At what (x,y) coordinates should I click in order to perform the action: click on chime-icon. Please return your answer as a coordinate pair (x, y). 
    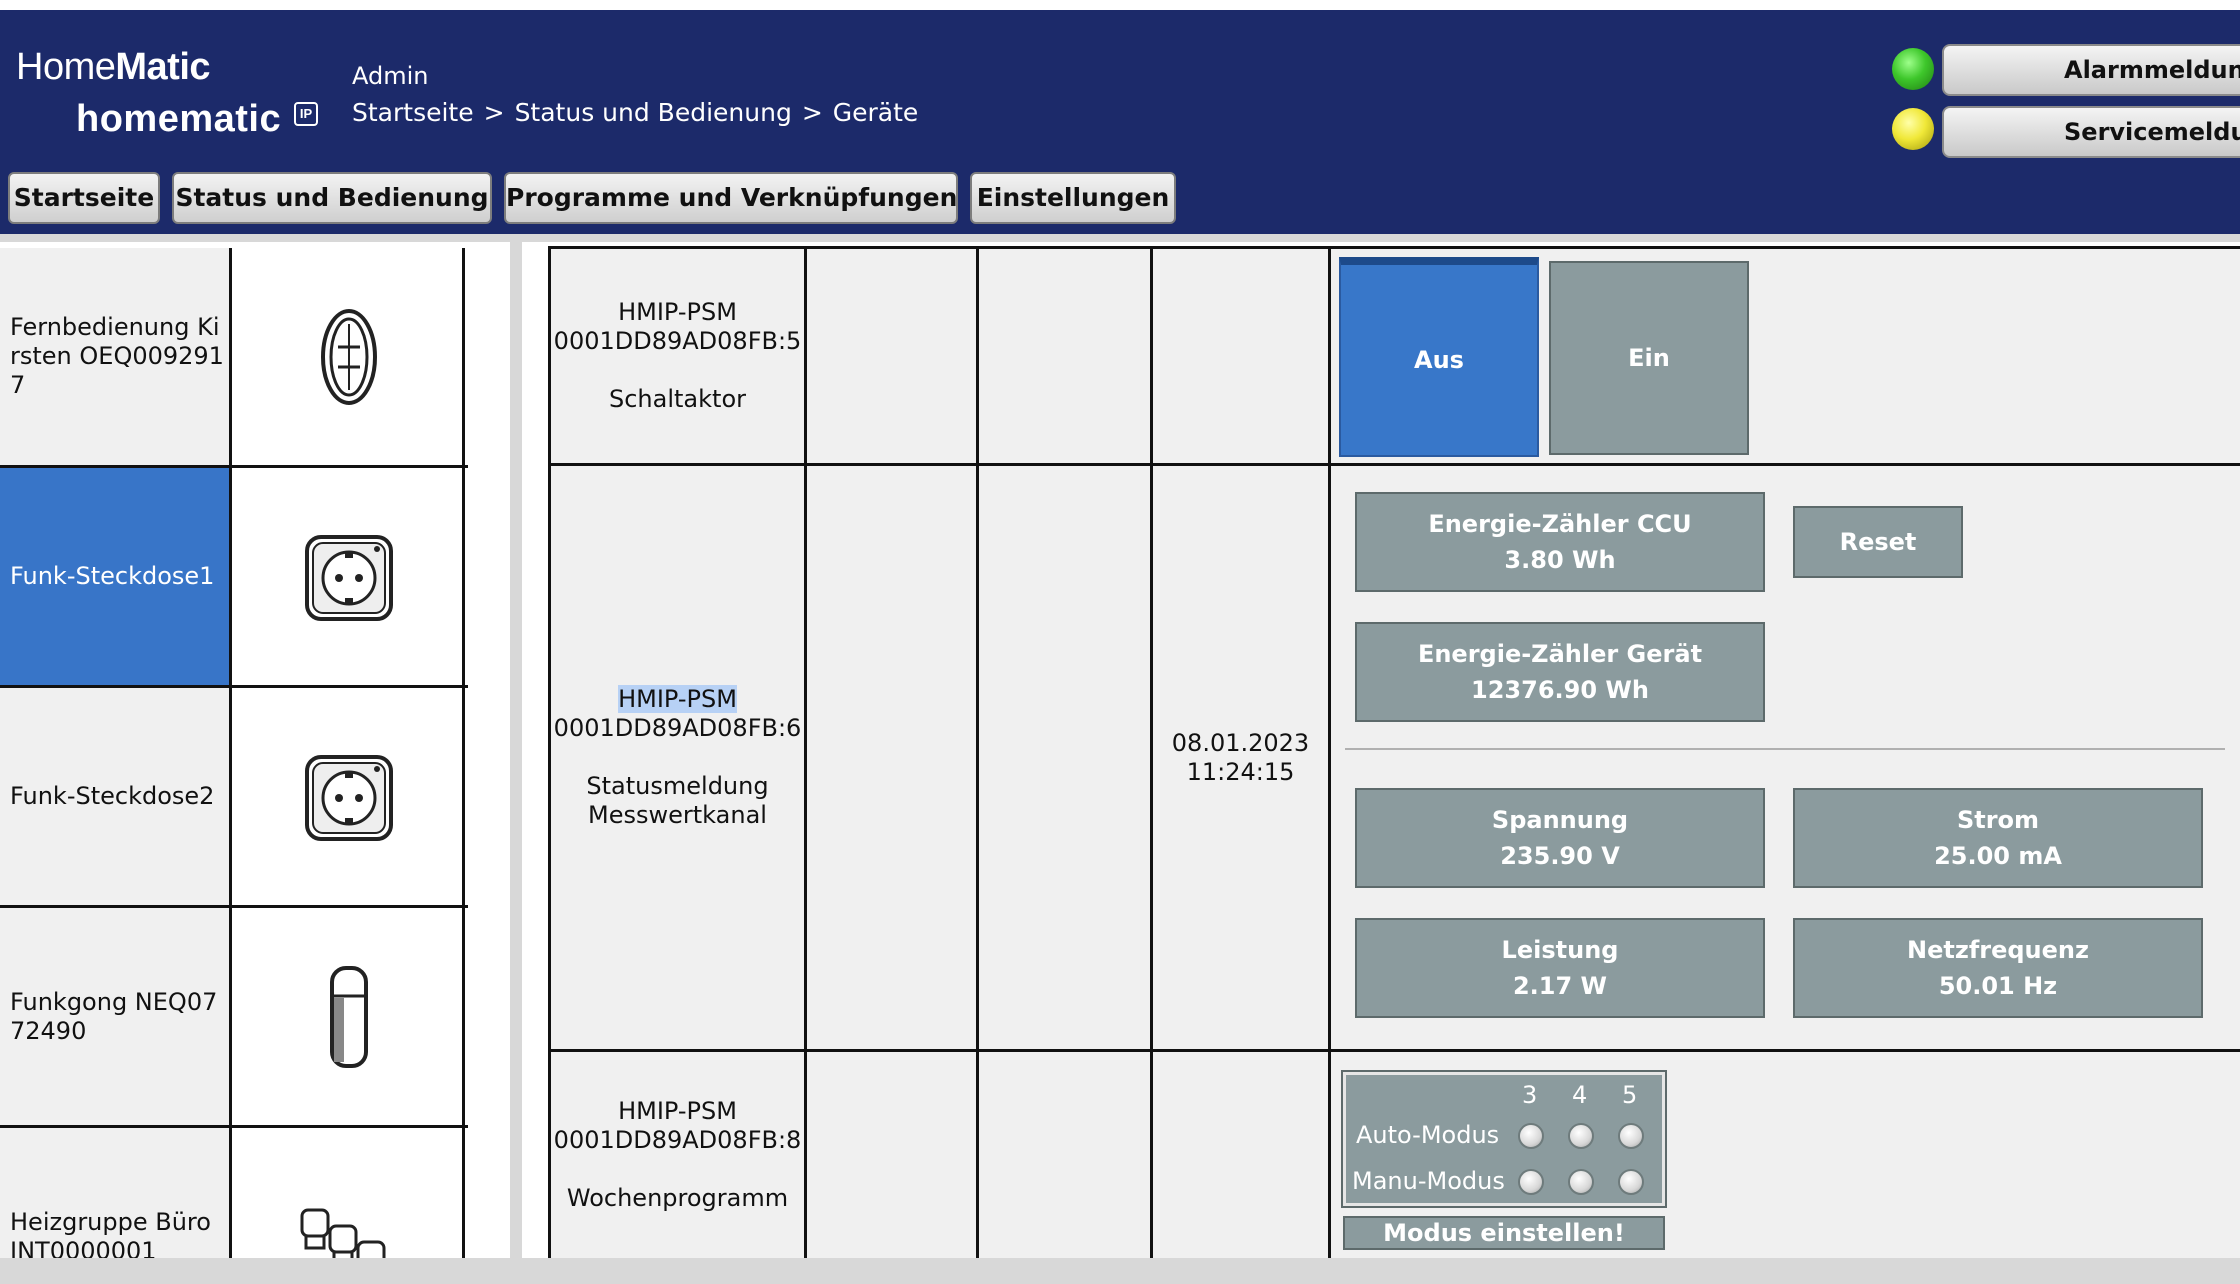
    Looking at the image, I should click on (350, 1016).